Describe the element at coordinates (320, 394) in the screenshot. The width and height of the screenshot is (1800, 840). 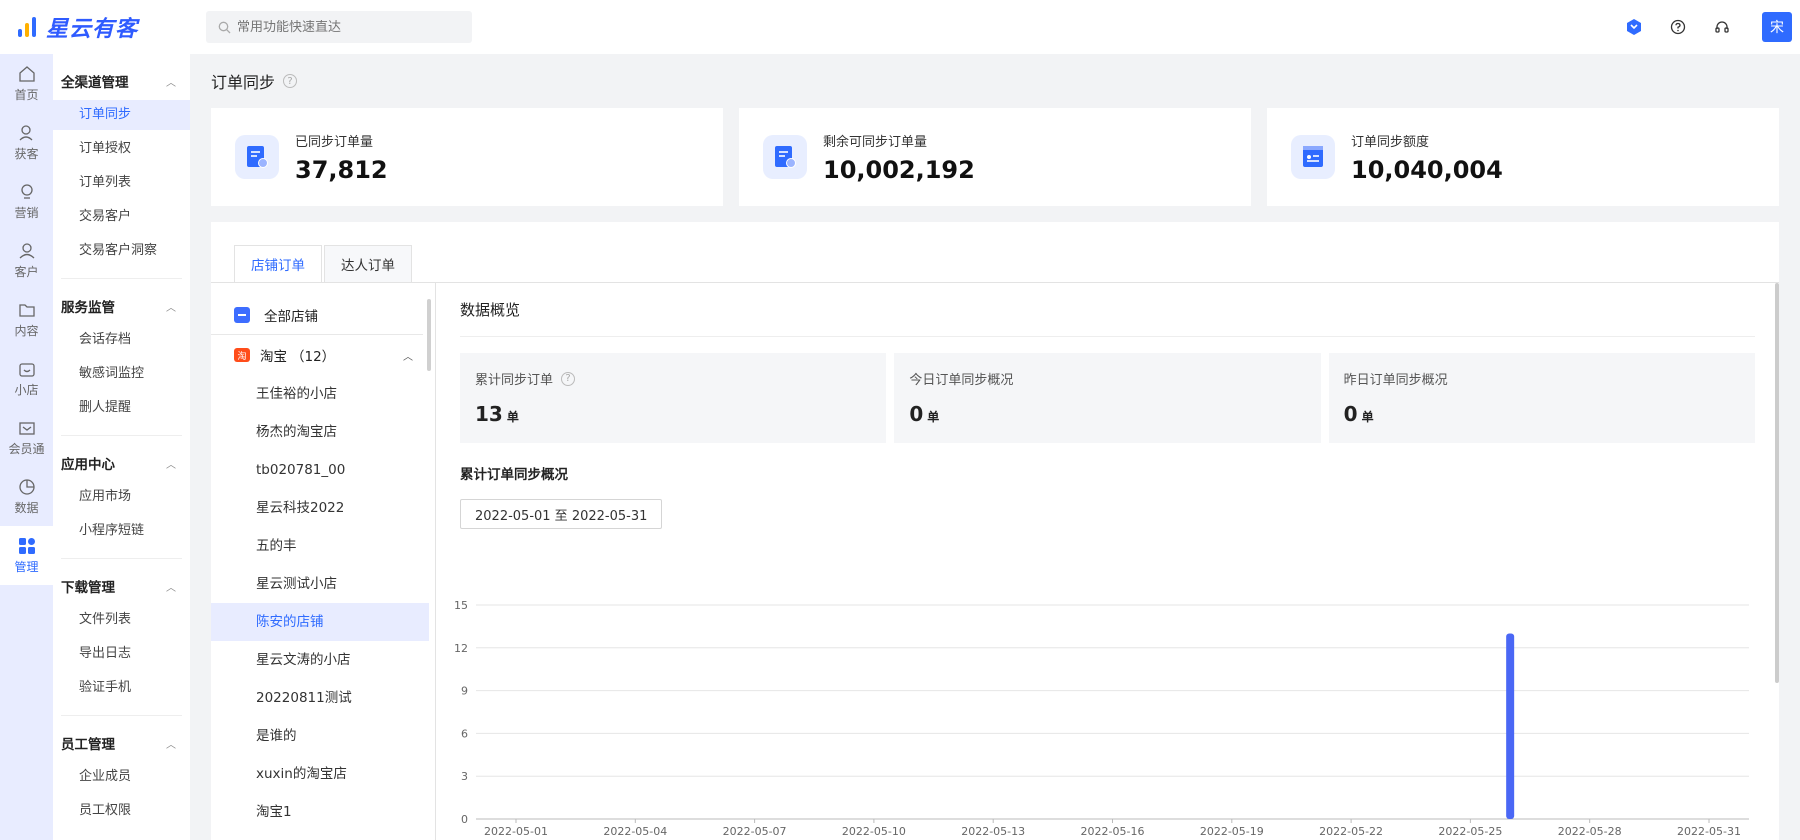
I see `shop-item: 王佳裕的小店` at that location.